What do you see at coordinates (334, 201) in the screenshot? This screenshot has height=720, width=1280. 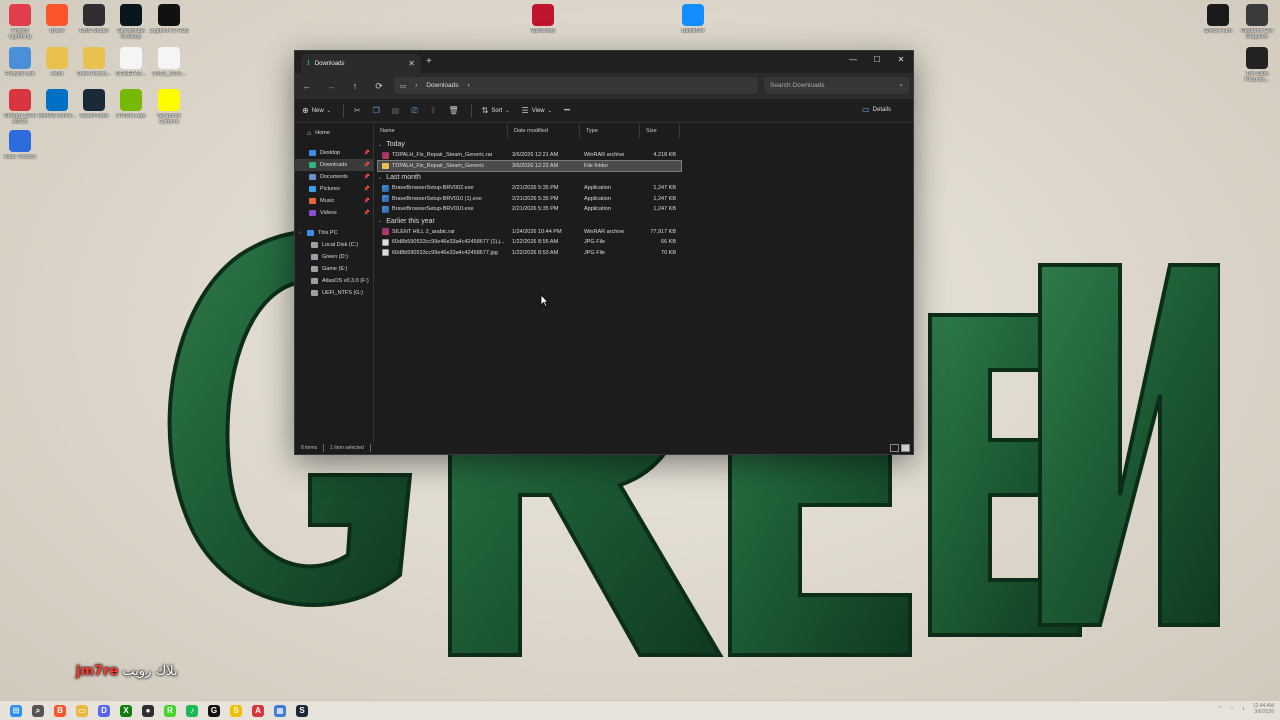 I see `nav-item-music: Music 📌` at bounding box center [334, 201].